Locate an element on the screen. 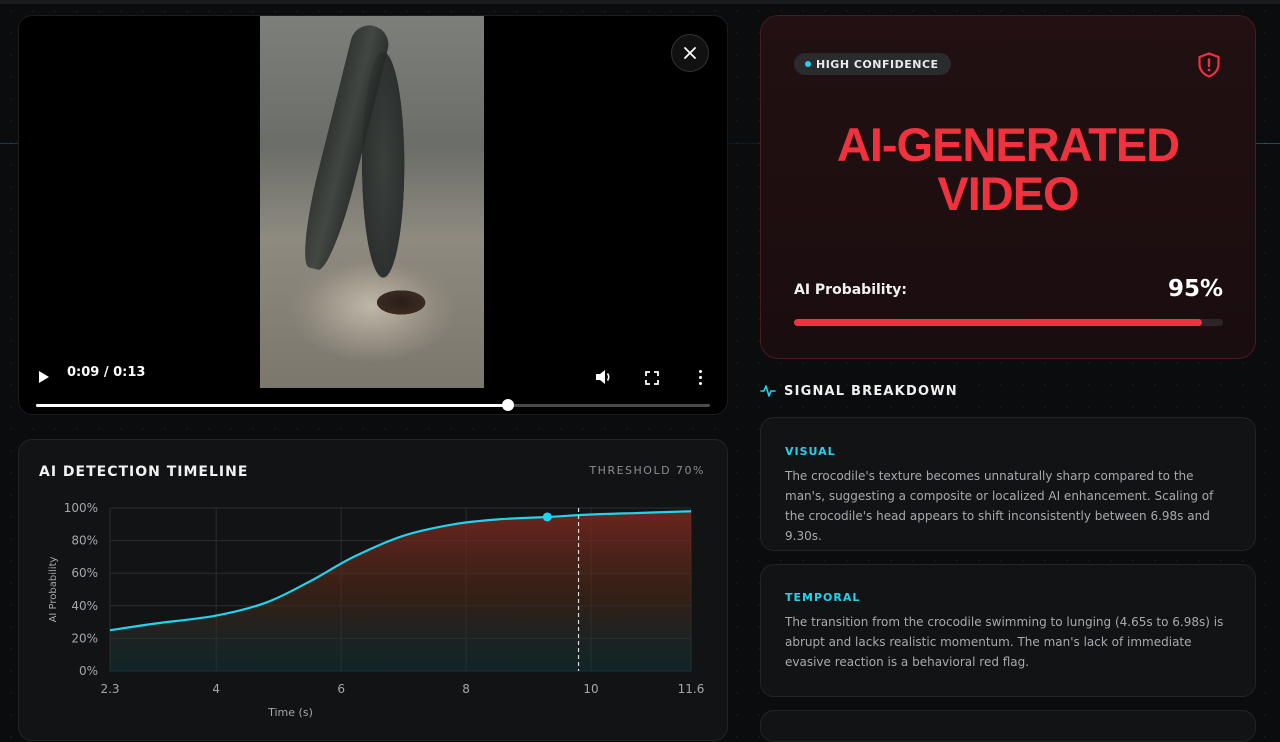 Image resolution: width=1280 pixels, height=742 pixels. x-tick-label: 2.3 is located at coordinates (109, 689).